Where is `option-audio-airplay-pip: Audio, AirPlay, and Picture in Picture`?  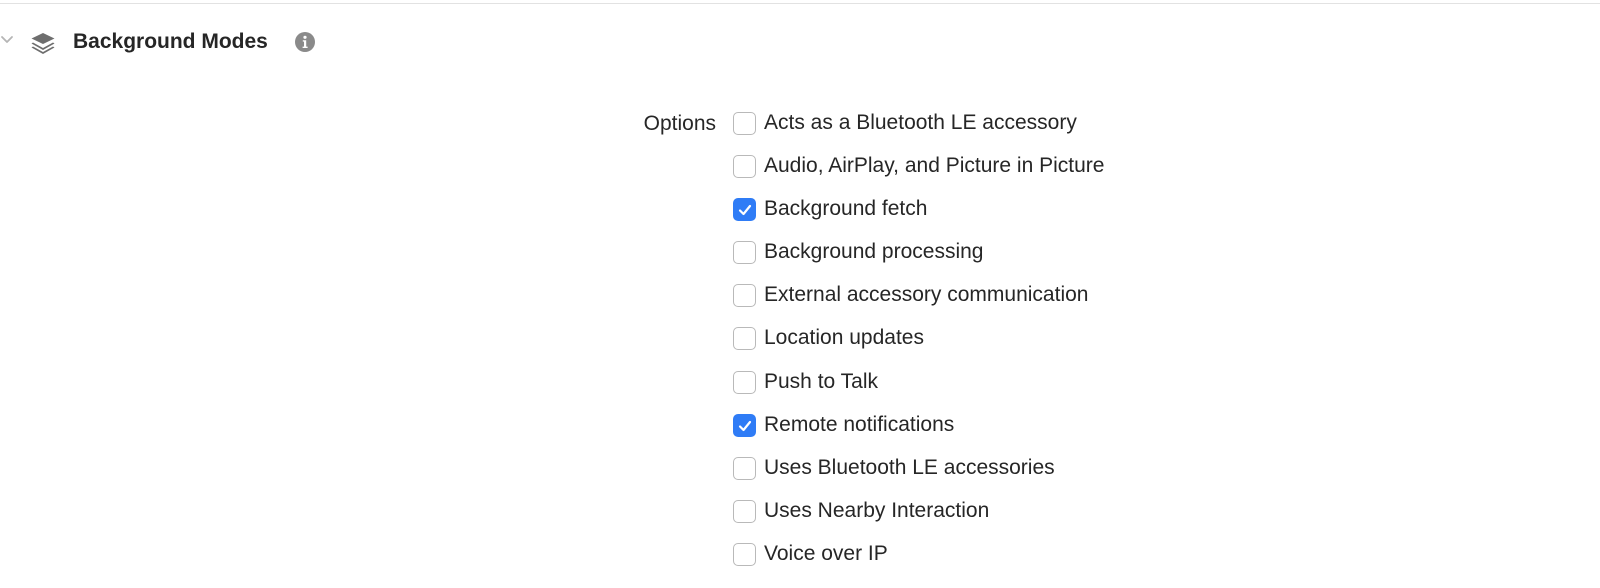
option-audio-airplay-pip: Audio, AirPlay, and Picture in Picture is located at coordinates (918, 166).